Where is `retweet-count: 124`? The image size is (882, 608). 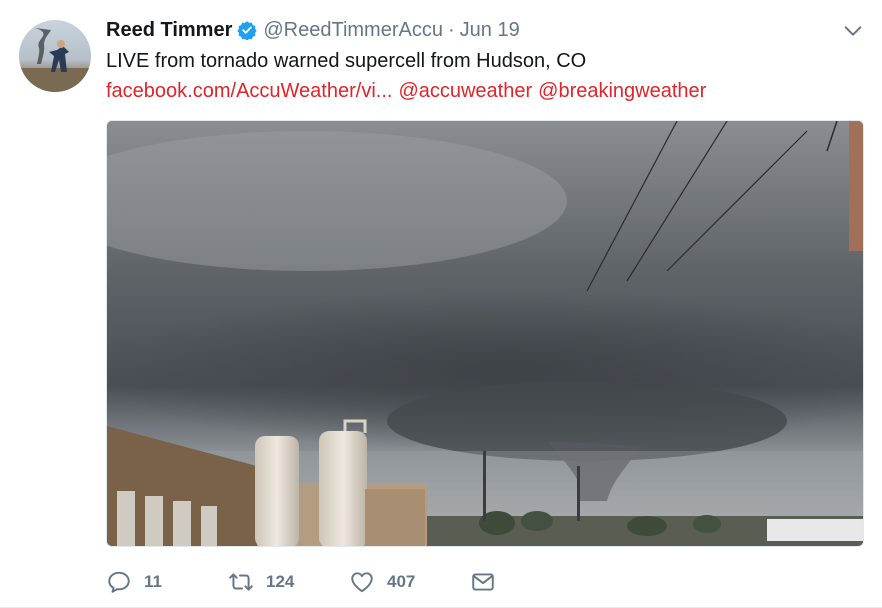 retweet-count: 124 is located at coordinates (280, 581).